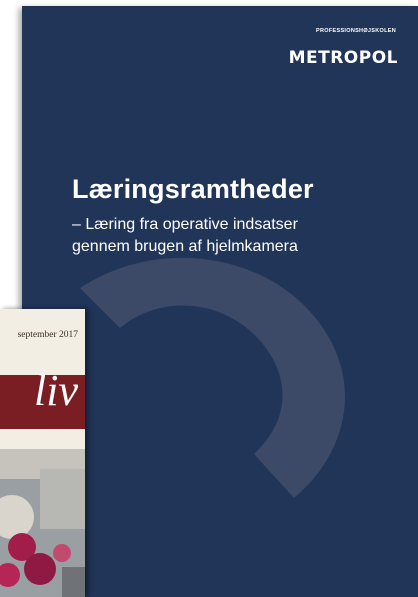 This screenshot has height=597, width=418. What do you see at coordinates (185, 246) in the screenshot?
I see `report-subtitle-line: gennem brugen af hjelmkamera` at bounding box center [185, 246].